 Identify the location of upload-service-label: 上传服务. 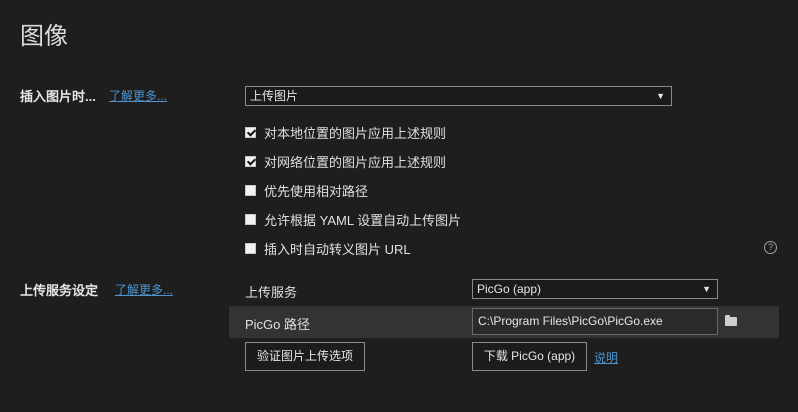
(271, 292).